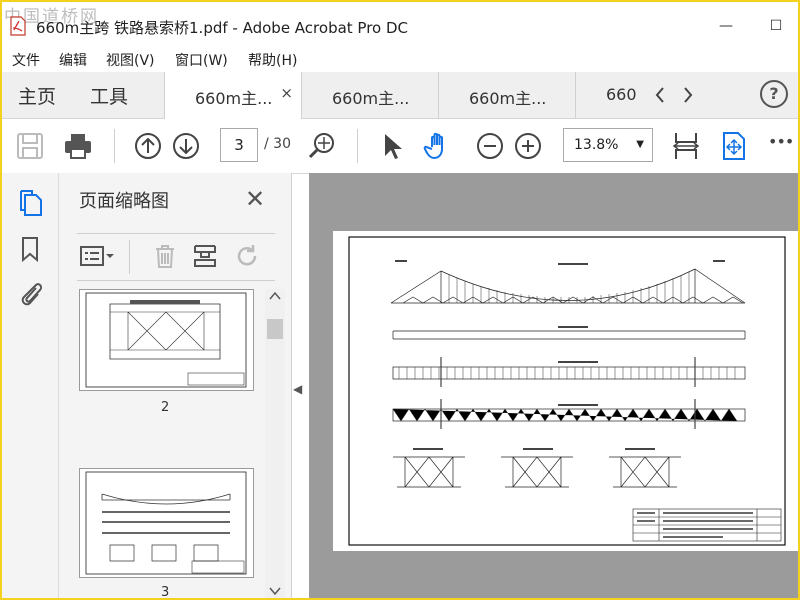  Describe the element at coordinates (686, 146) in the screenshot. I see `fit-page-icon` at that location.